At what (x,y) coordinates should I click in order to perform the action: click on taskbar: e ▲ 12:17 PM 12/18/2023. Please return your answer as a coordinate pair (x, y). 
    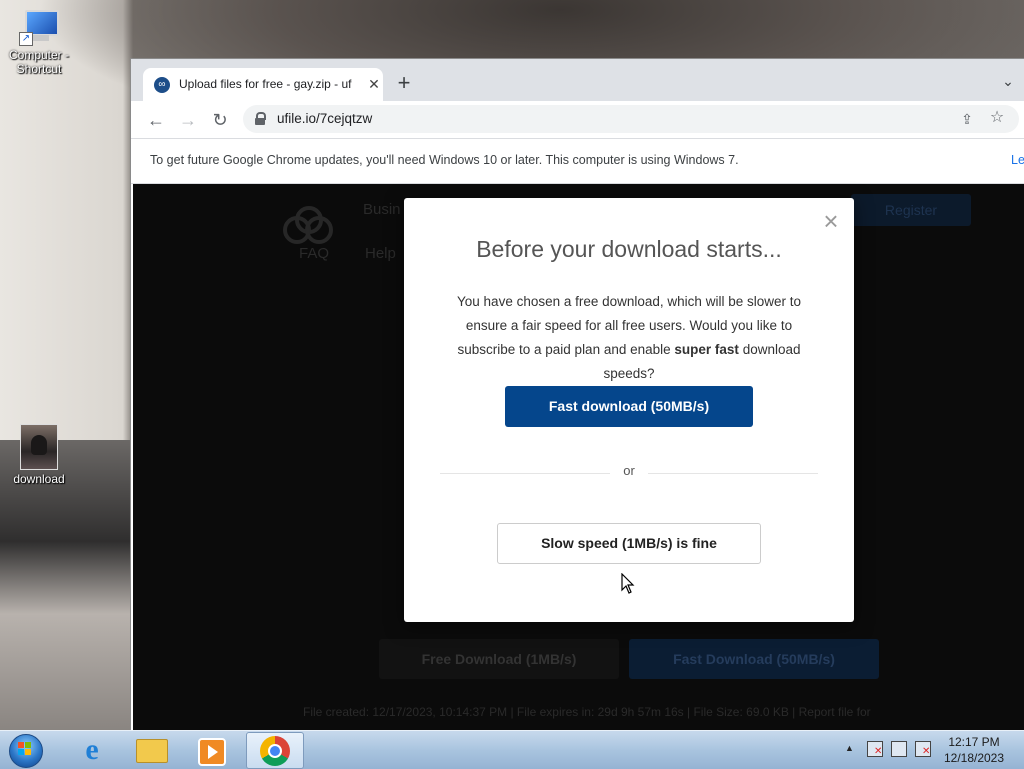
    Looking at the image, I should click on (512, 749).